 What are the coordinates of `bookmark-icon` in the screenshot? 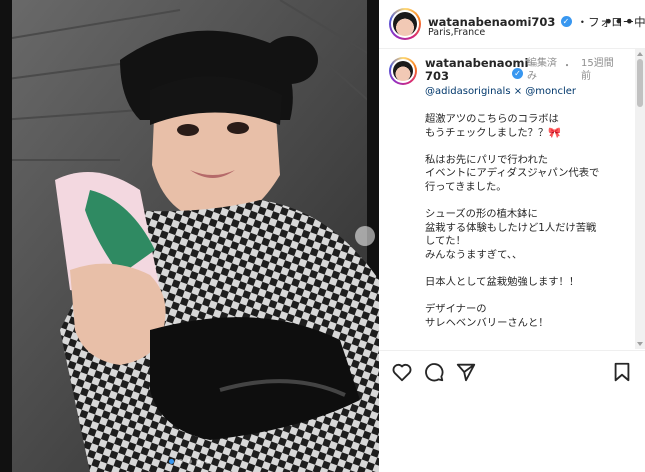 It's located at (622, 372).